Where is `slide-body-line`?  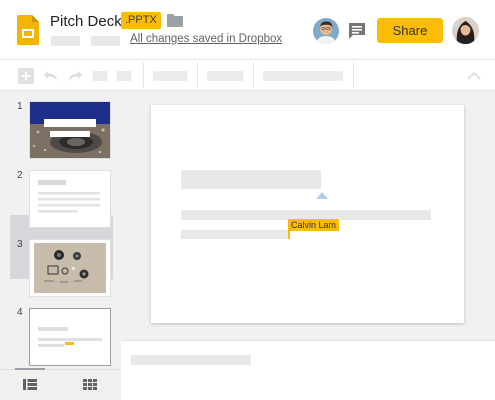
slide-body-line is located at coordinates (235, 234).